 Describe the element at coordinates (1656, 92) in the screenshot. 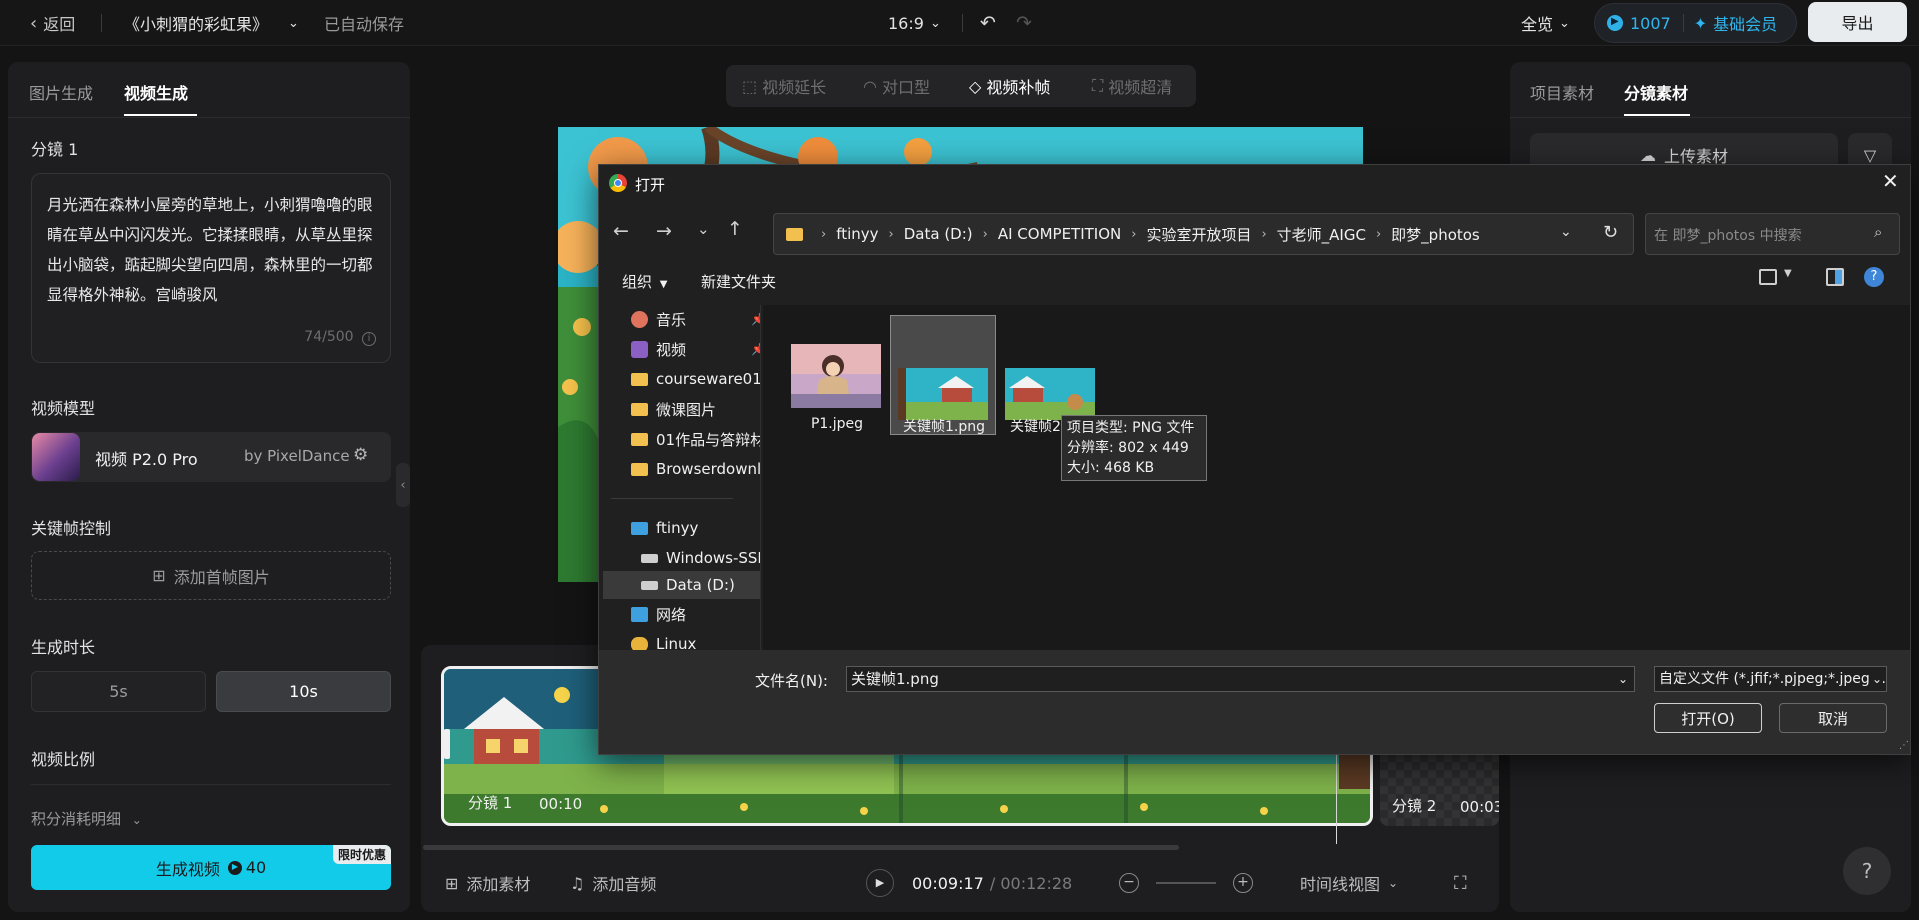

I see `tab-shot-materials: 分镜素材` at that location.